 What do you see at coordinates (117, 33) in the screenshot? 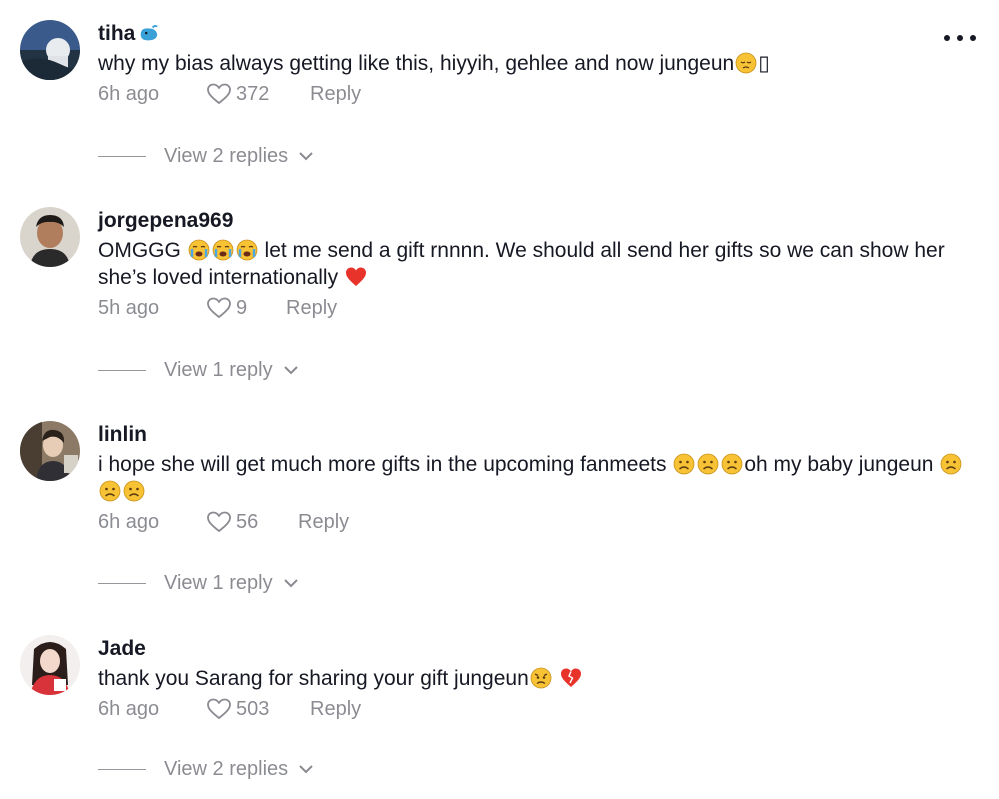
I see `username-text: tiha` at bounding box center [117, 33].